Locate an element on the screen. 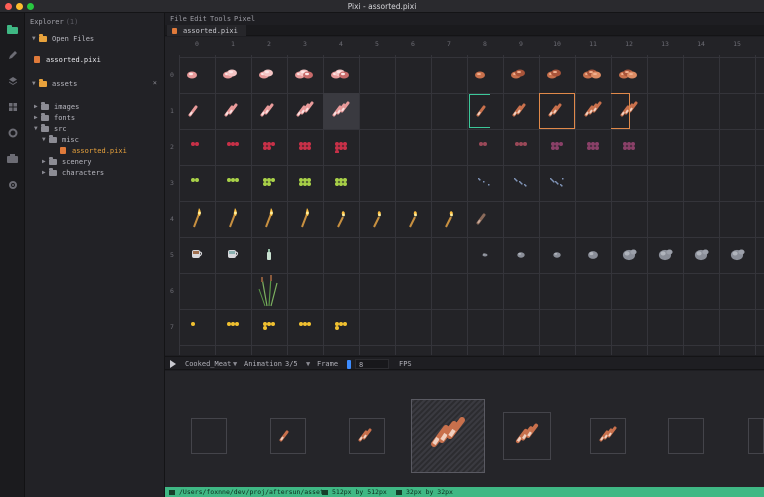  current-frame-preview is located at coordinates (448, 436).